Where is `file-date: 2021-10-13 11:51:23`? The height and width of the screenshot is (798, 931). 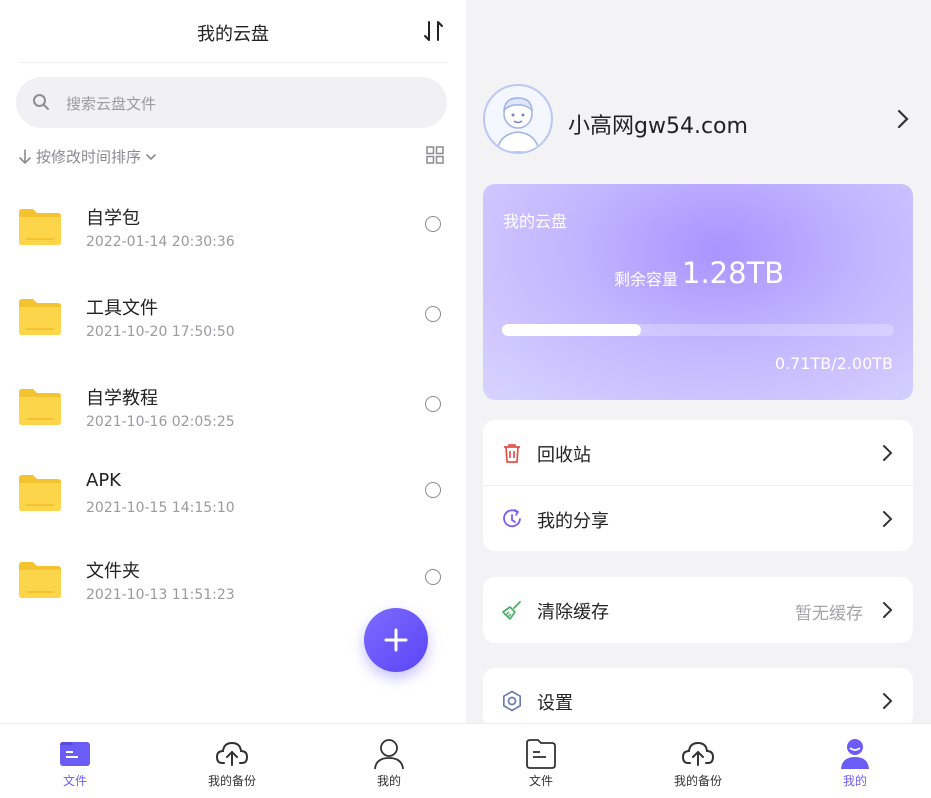 file-date: 2021-10-13 11:51:23 is located at coordinates (160, 595).